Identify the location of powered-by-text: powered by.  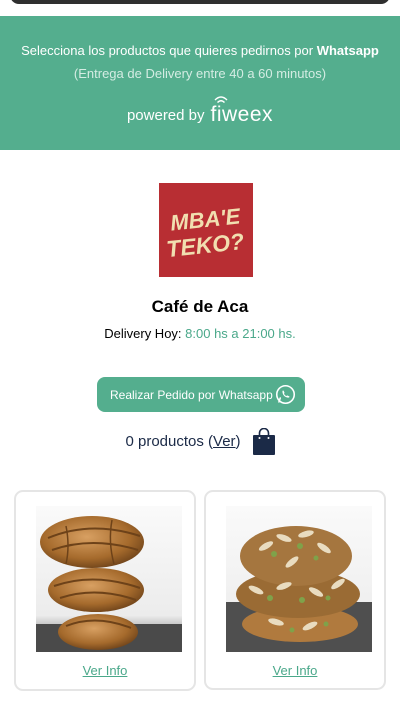
(165, 115).